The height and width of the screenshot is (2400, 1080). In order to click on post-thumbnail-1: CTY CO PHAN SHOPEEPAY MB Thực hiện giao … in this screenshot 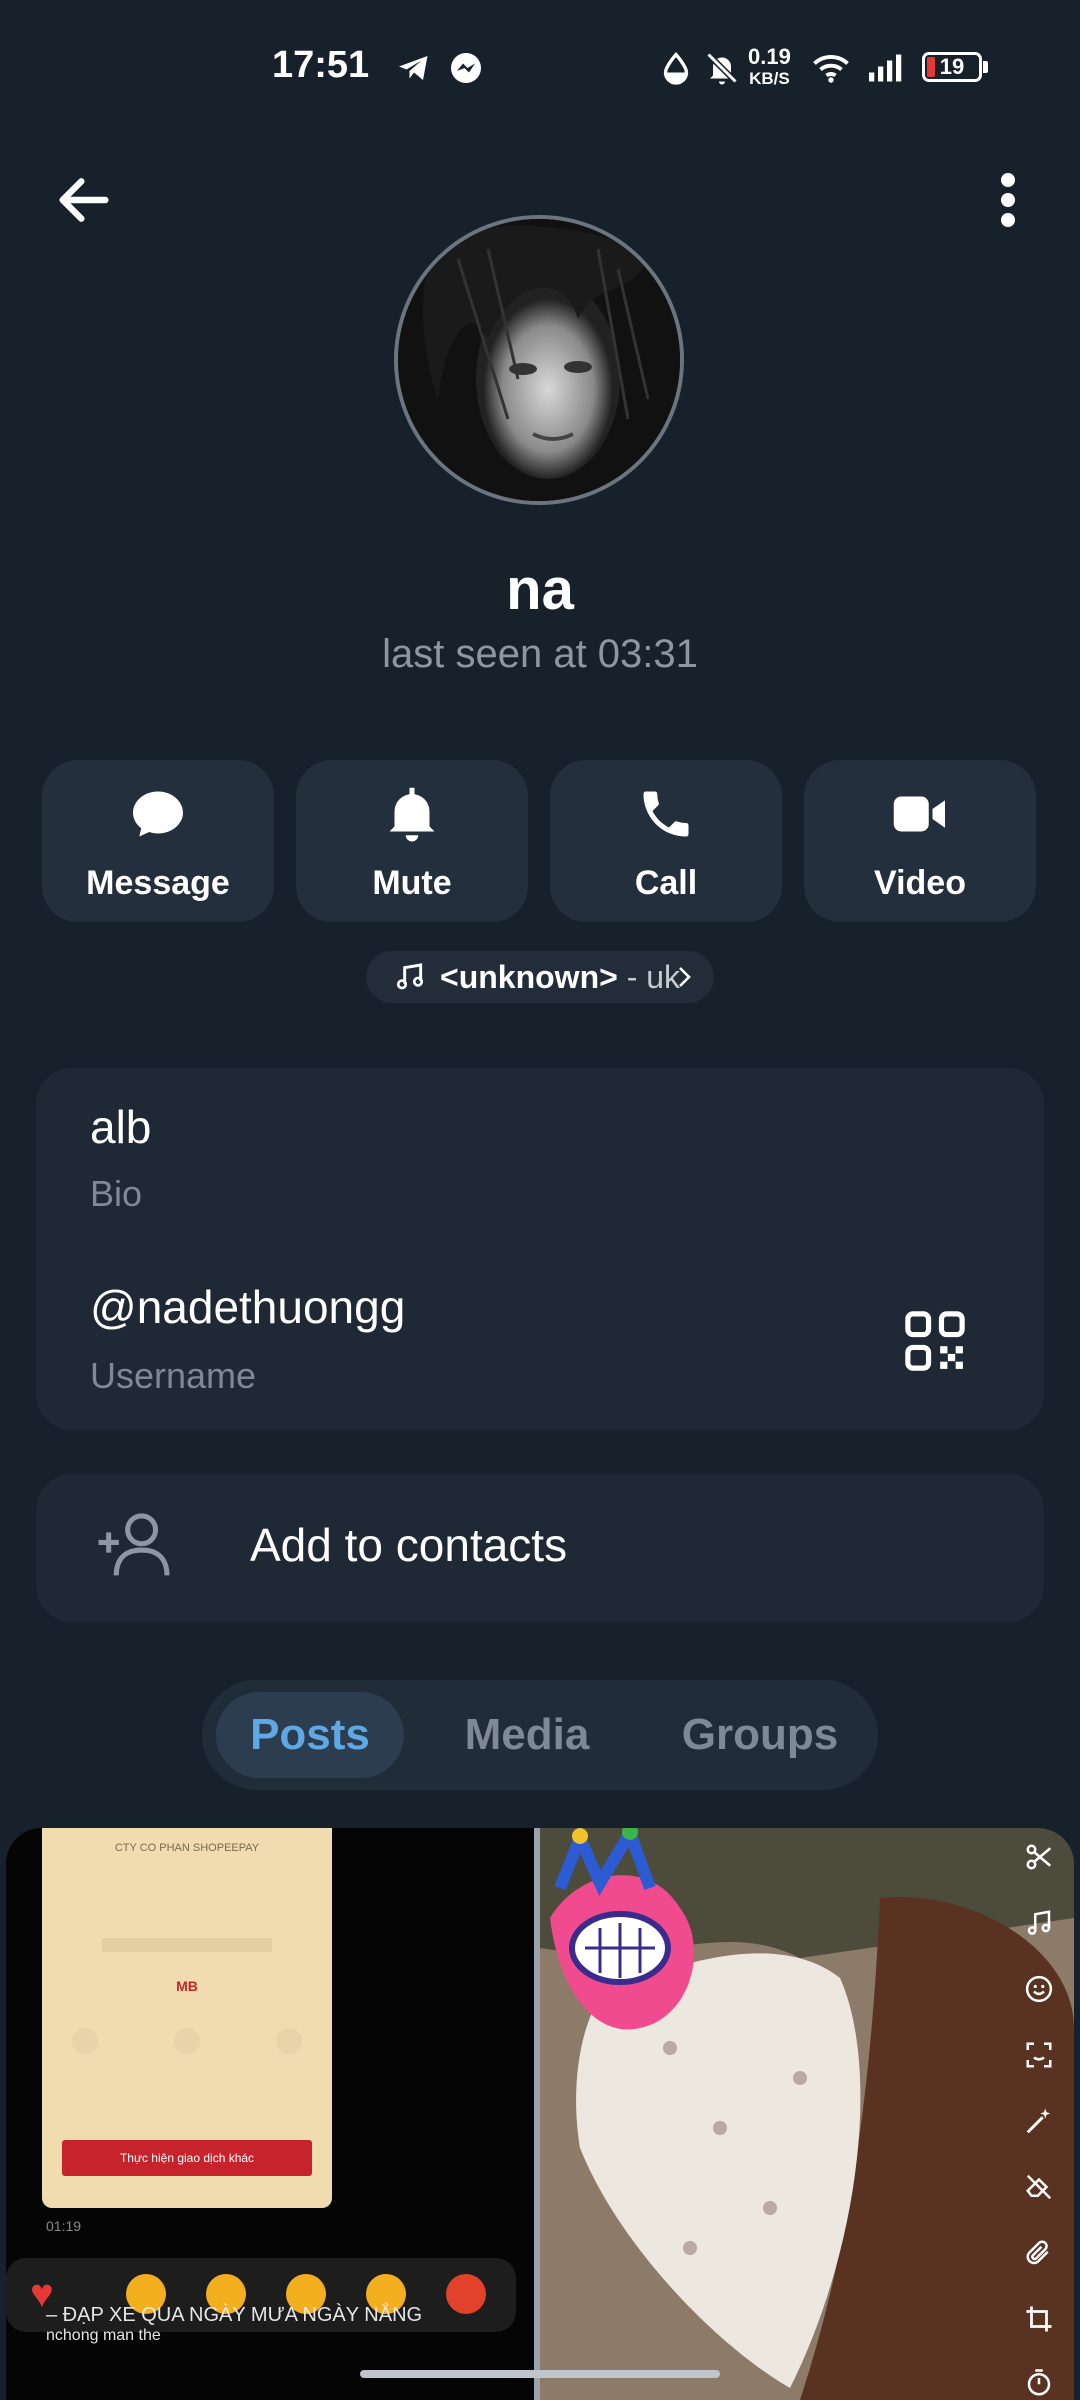, I will do `click(270, 2114)`.